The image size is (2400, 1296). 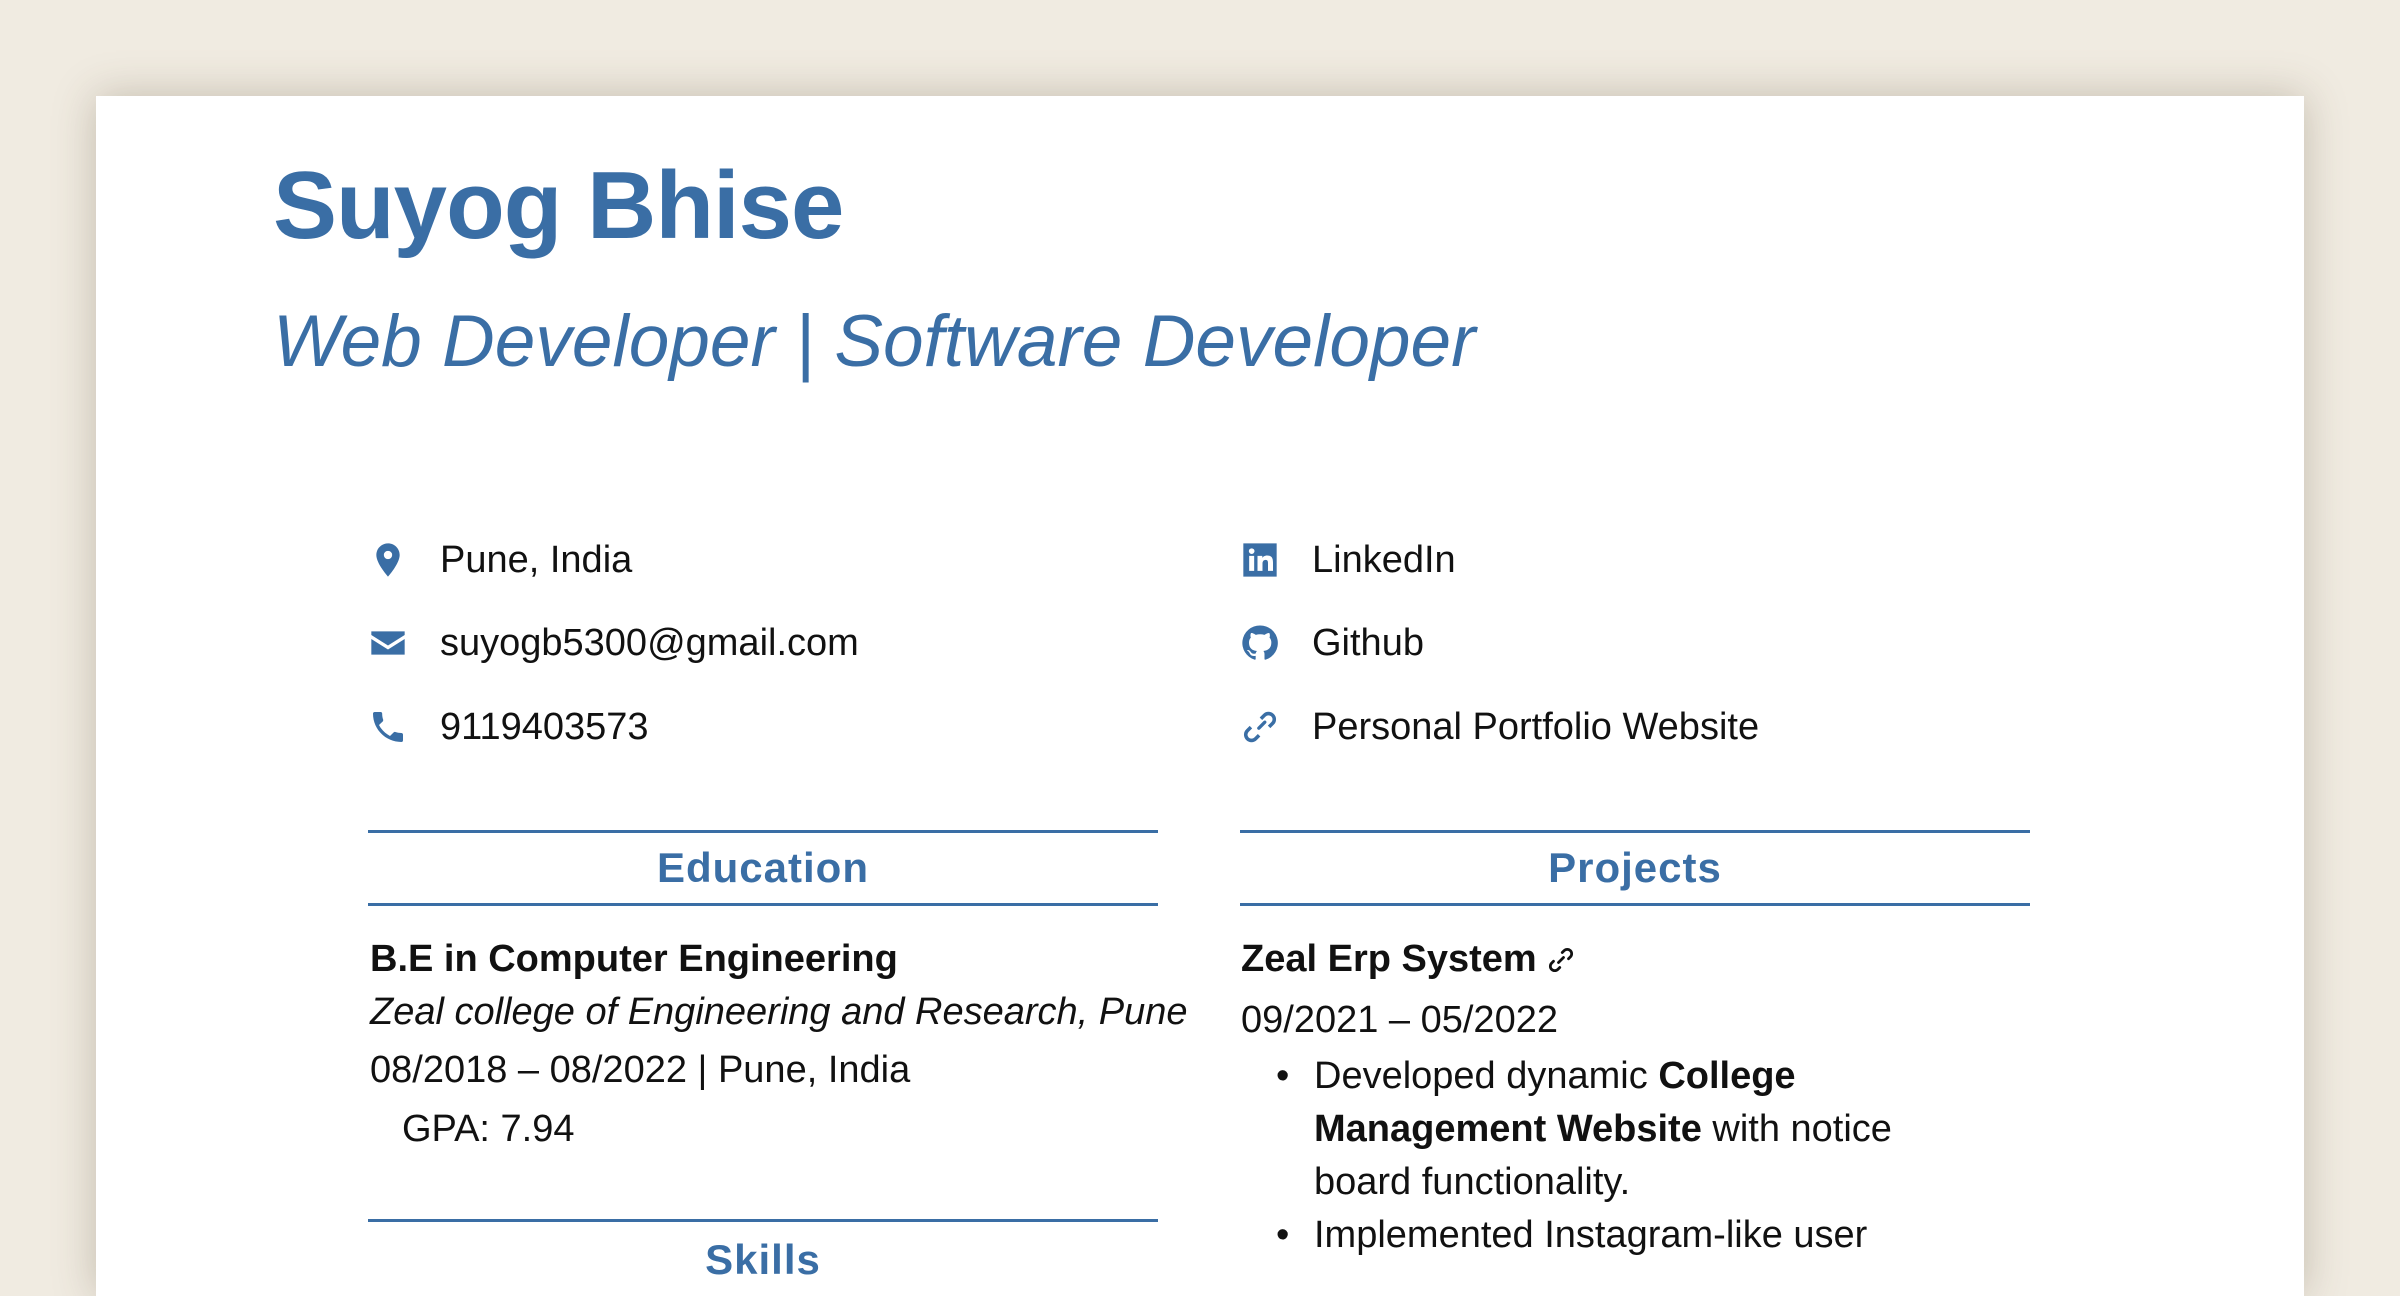 I want to click on resume-name: Suyog Bhise, so click(x=558, y=205).